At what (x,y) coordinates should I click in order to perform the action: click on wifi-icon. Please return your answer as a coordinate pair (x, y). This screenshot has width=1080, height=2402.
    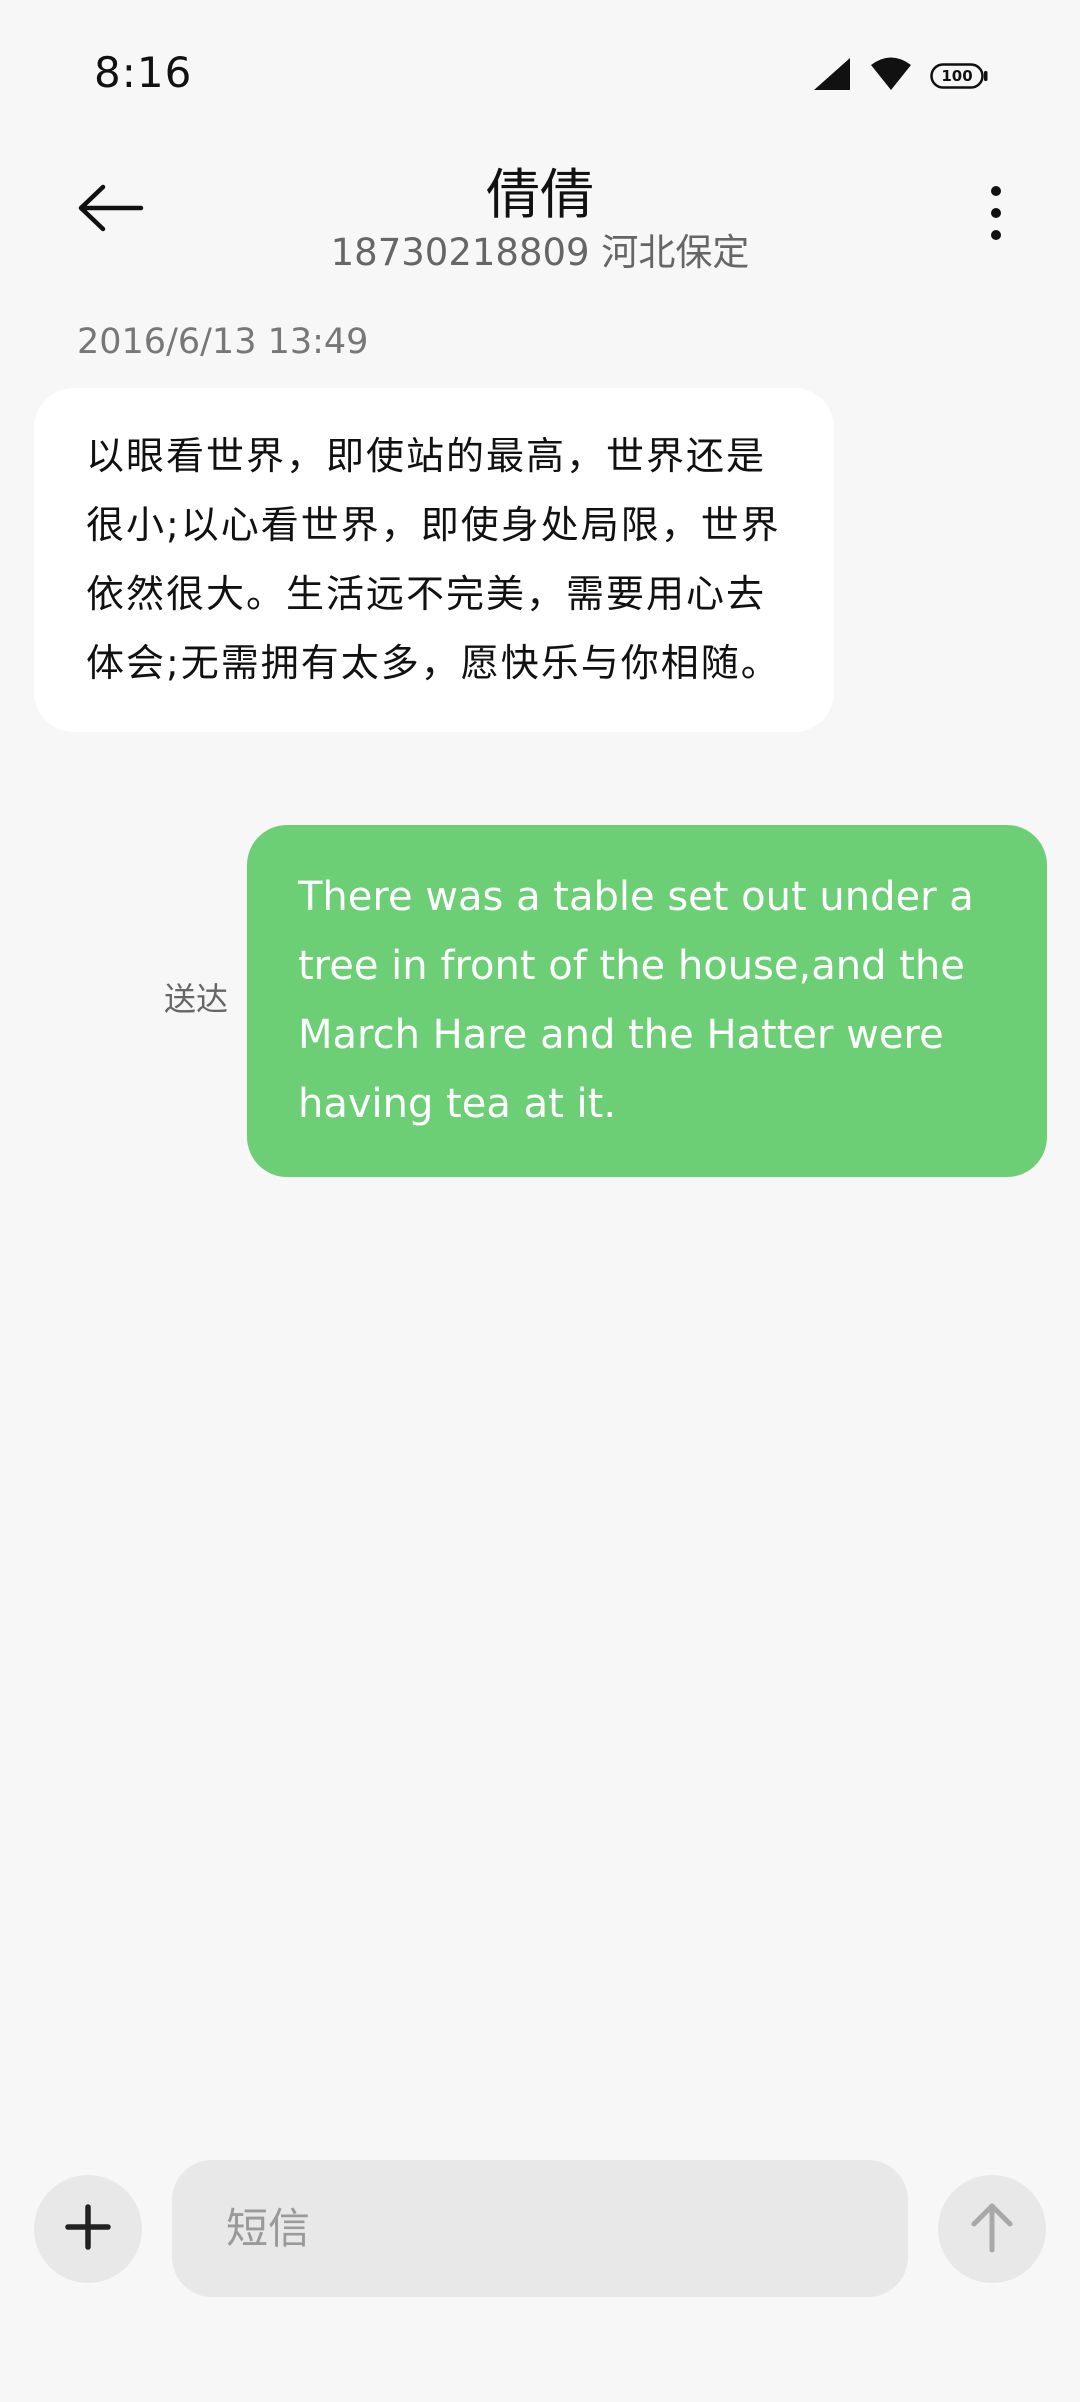
    Looking at the image, I should click on (891, 76).